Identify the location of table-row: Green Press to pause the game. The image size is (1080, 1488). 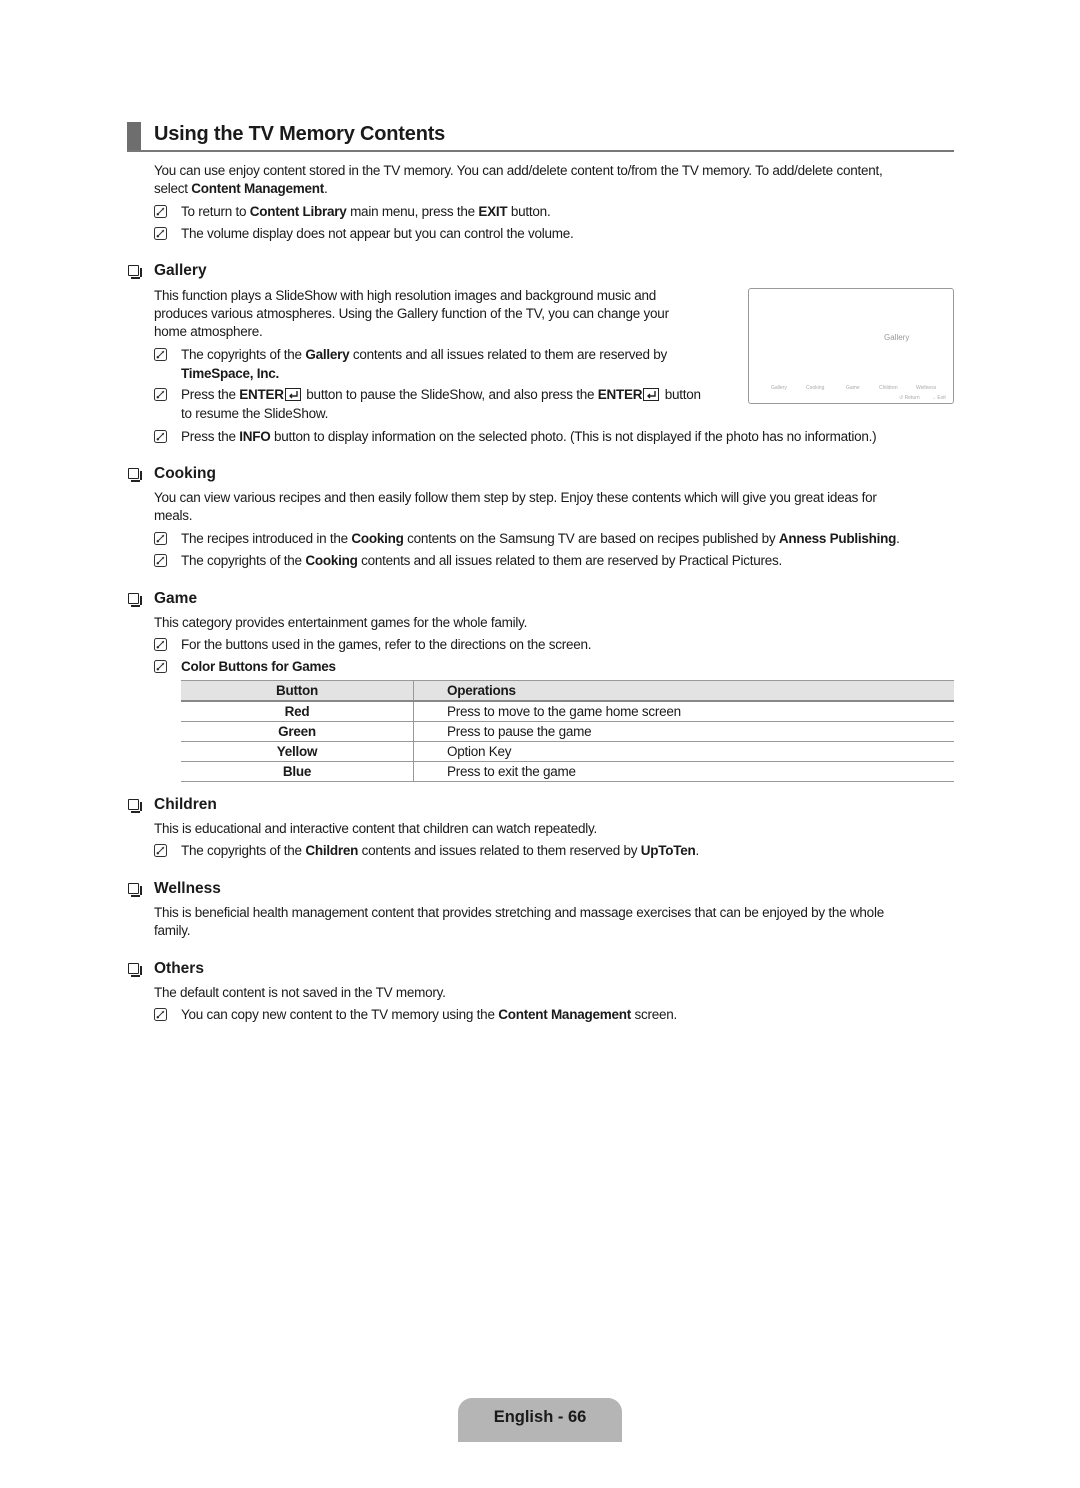
(567, 731).